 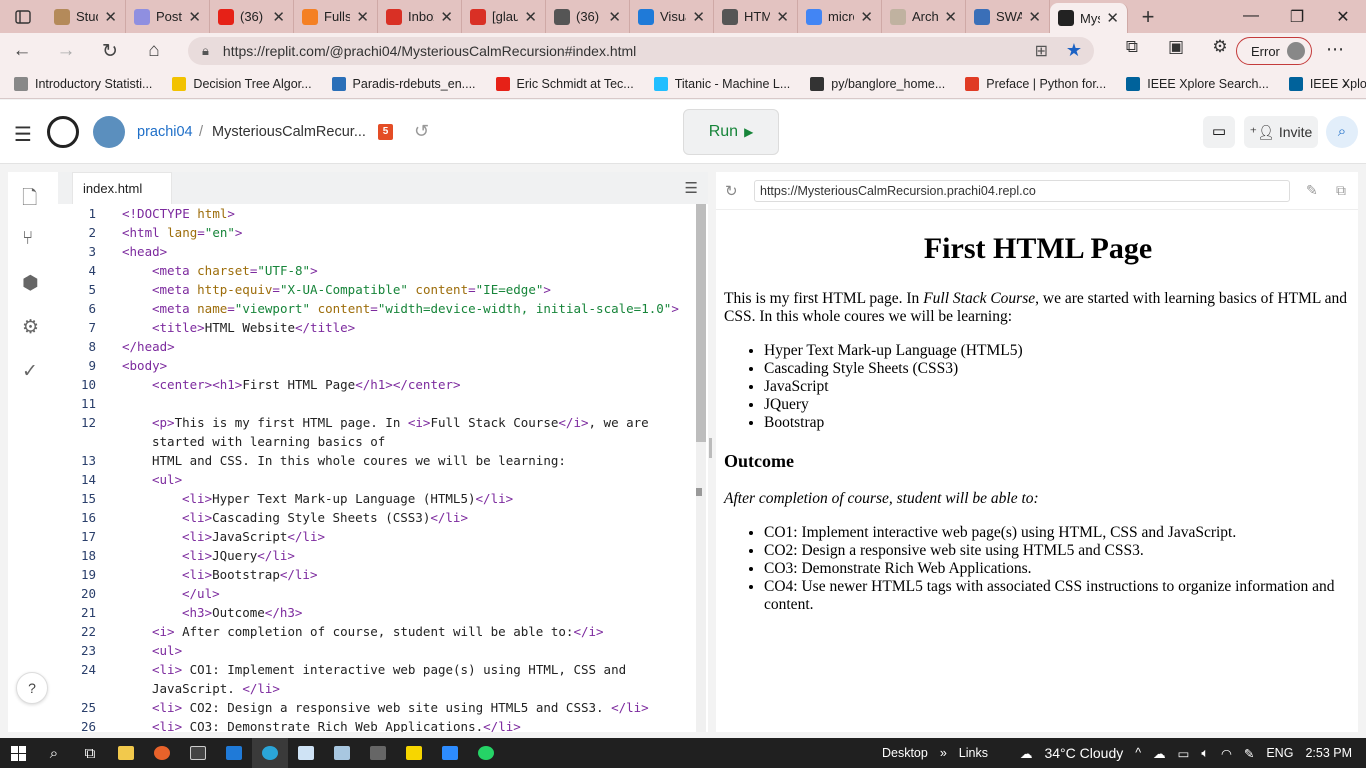 What do you see at coordinates (336, 16) in the screenshot?
I see `browser-tab: Fullstack ✕` at bounding box center [336, 16].